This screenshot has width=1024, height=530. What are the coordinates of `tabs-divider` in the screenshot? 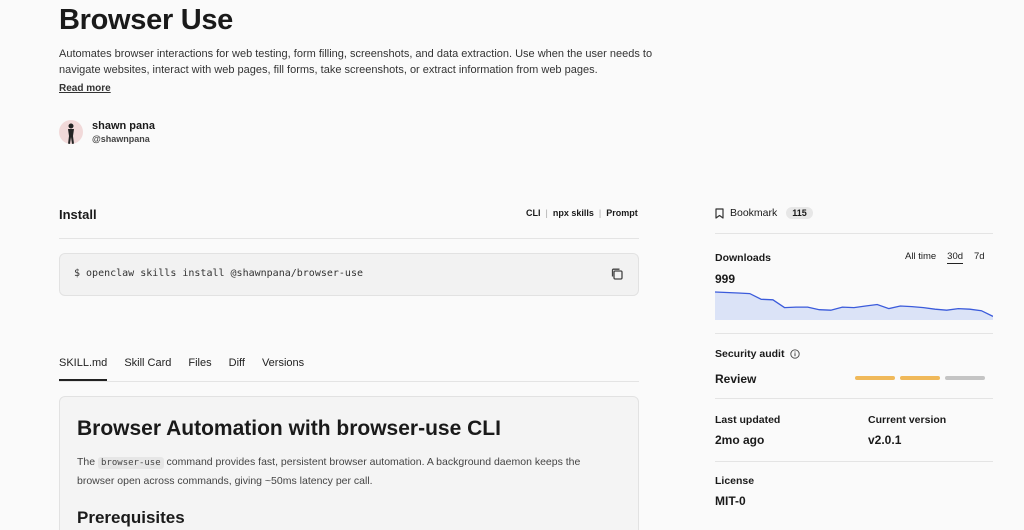 It's located at (349, 381).